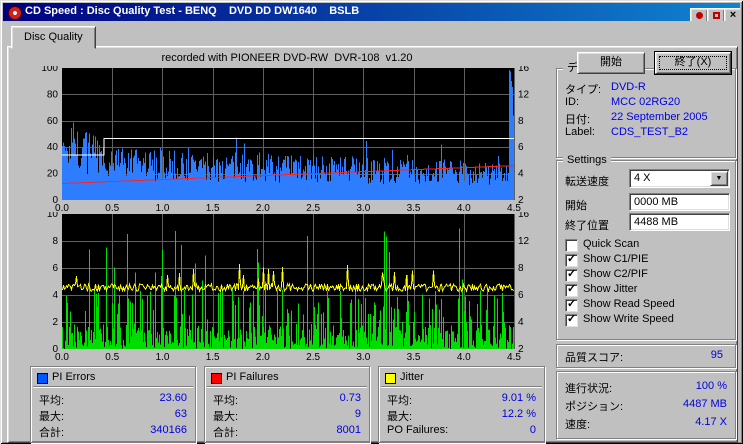 Image resolution: width=743 pixels, height=444 pixels. Describe the element at coordinates (53, 174) in the screenshot. I see `svg-text: 20` at that location.